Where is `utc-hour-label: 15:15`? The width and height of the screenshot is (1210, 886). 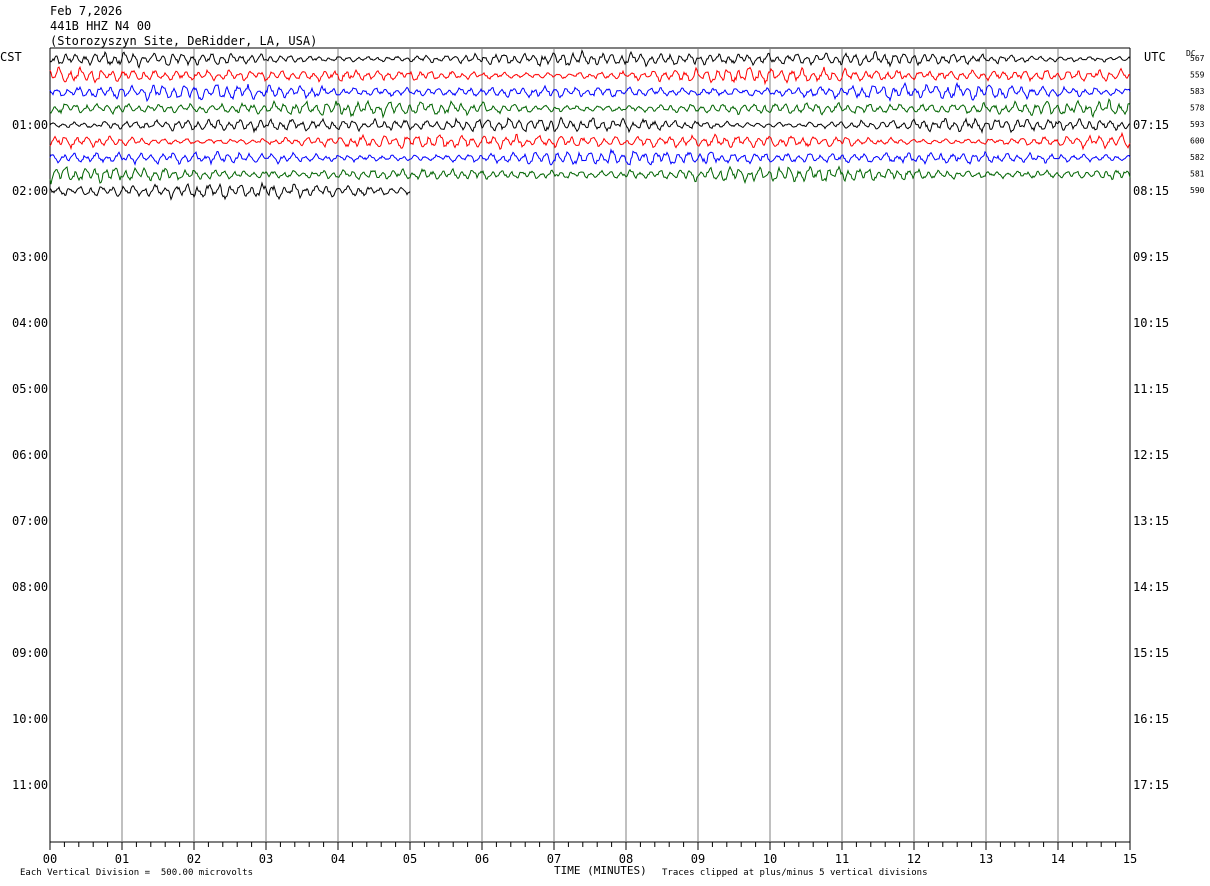
utc-hour-label: 15:15 is located at coordinates (1151, 653).